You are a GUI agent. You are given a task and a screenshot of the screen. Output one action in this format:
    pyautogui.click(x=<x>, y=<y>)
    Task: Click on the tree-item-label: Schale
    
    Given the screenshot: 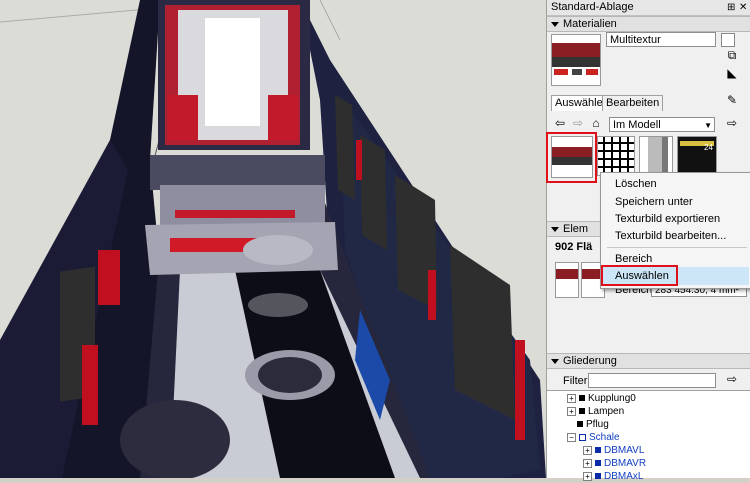 What is the action you would take?
    pyautogui.click(x=604, y=437)
    